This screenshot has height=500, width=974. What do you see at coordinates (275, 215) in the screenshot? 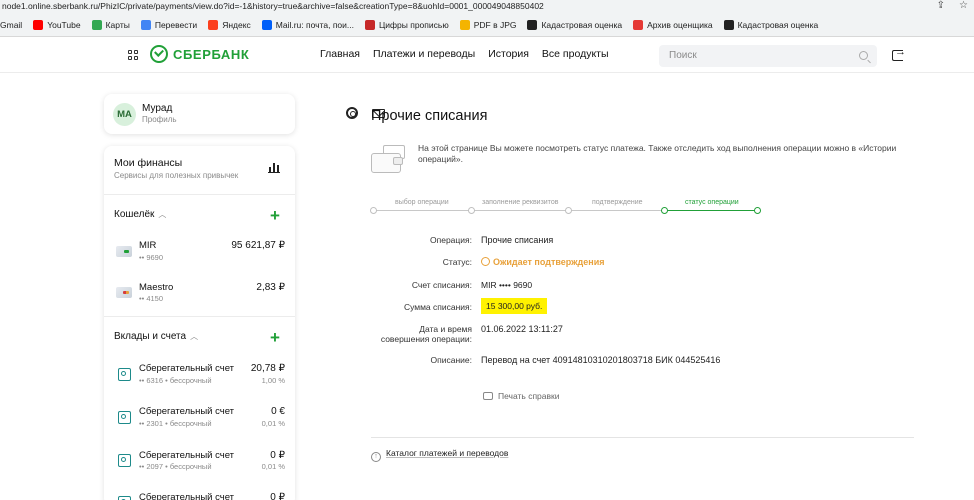
I see `add-card-button: +` at bounding box center [275, 215].